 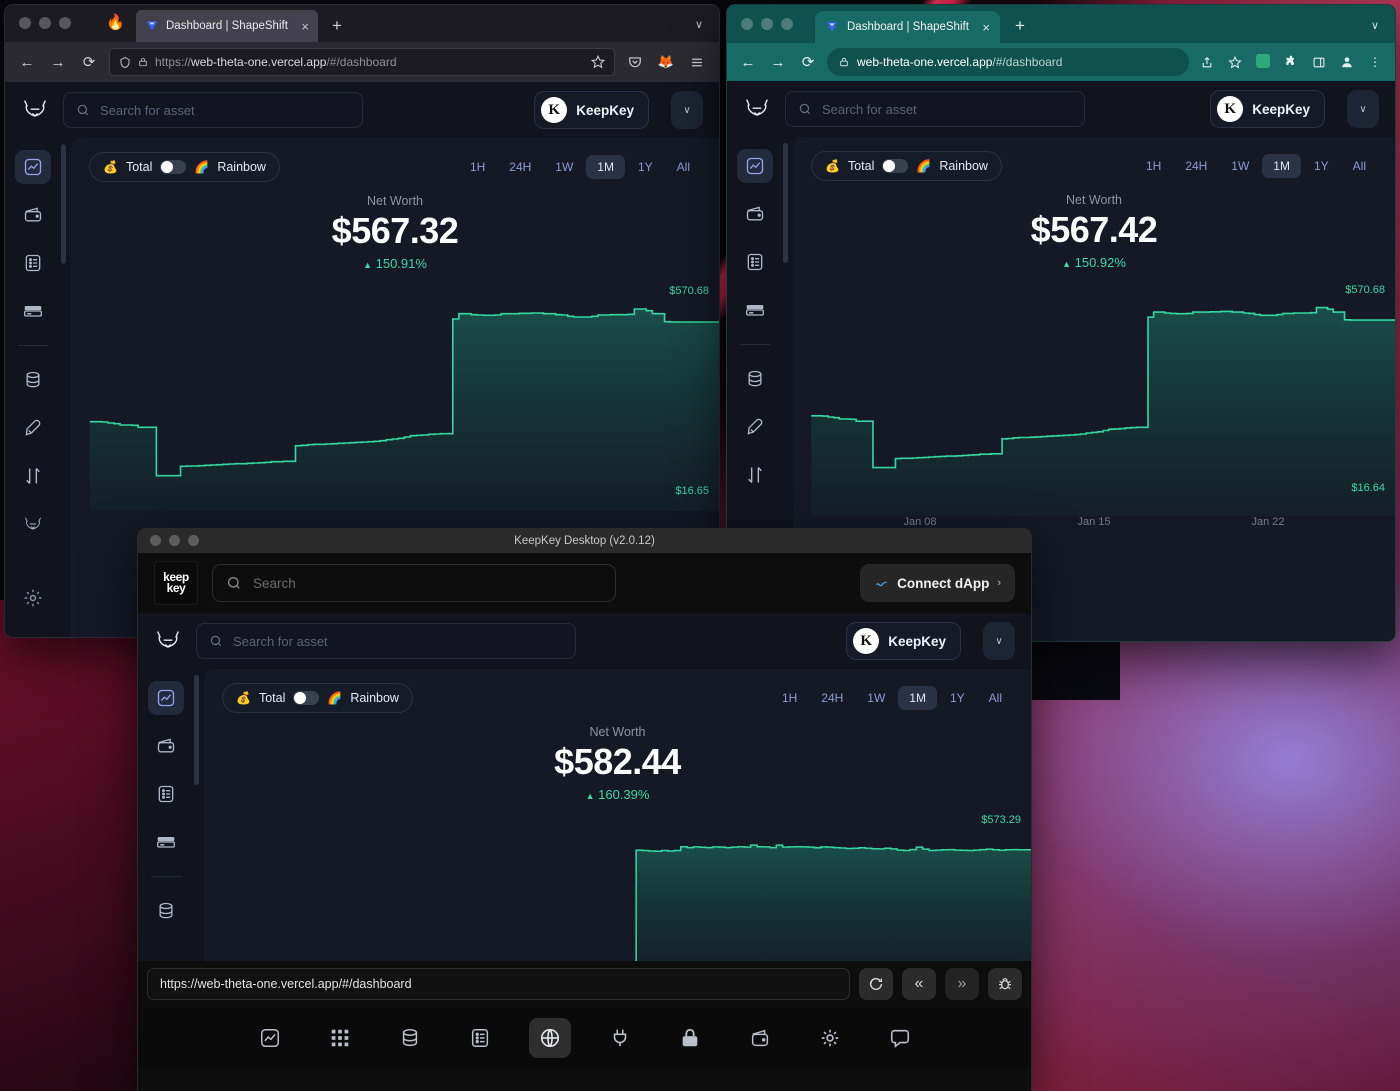 I want to click on net-worth-chart: $573.29, so click(x=617, y=886).